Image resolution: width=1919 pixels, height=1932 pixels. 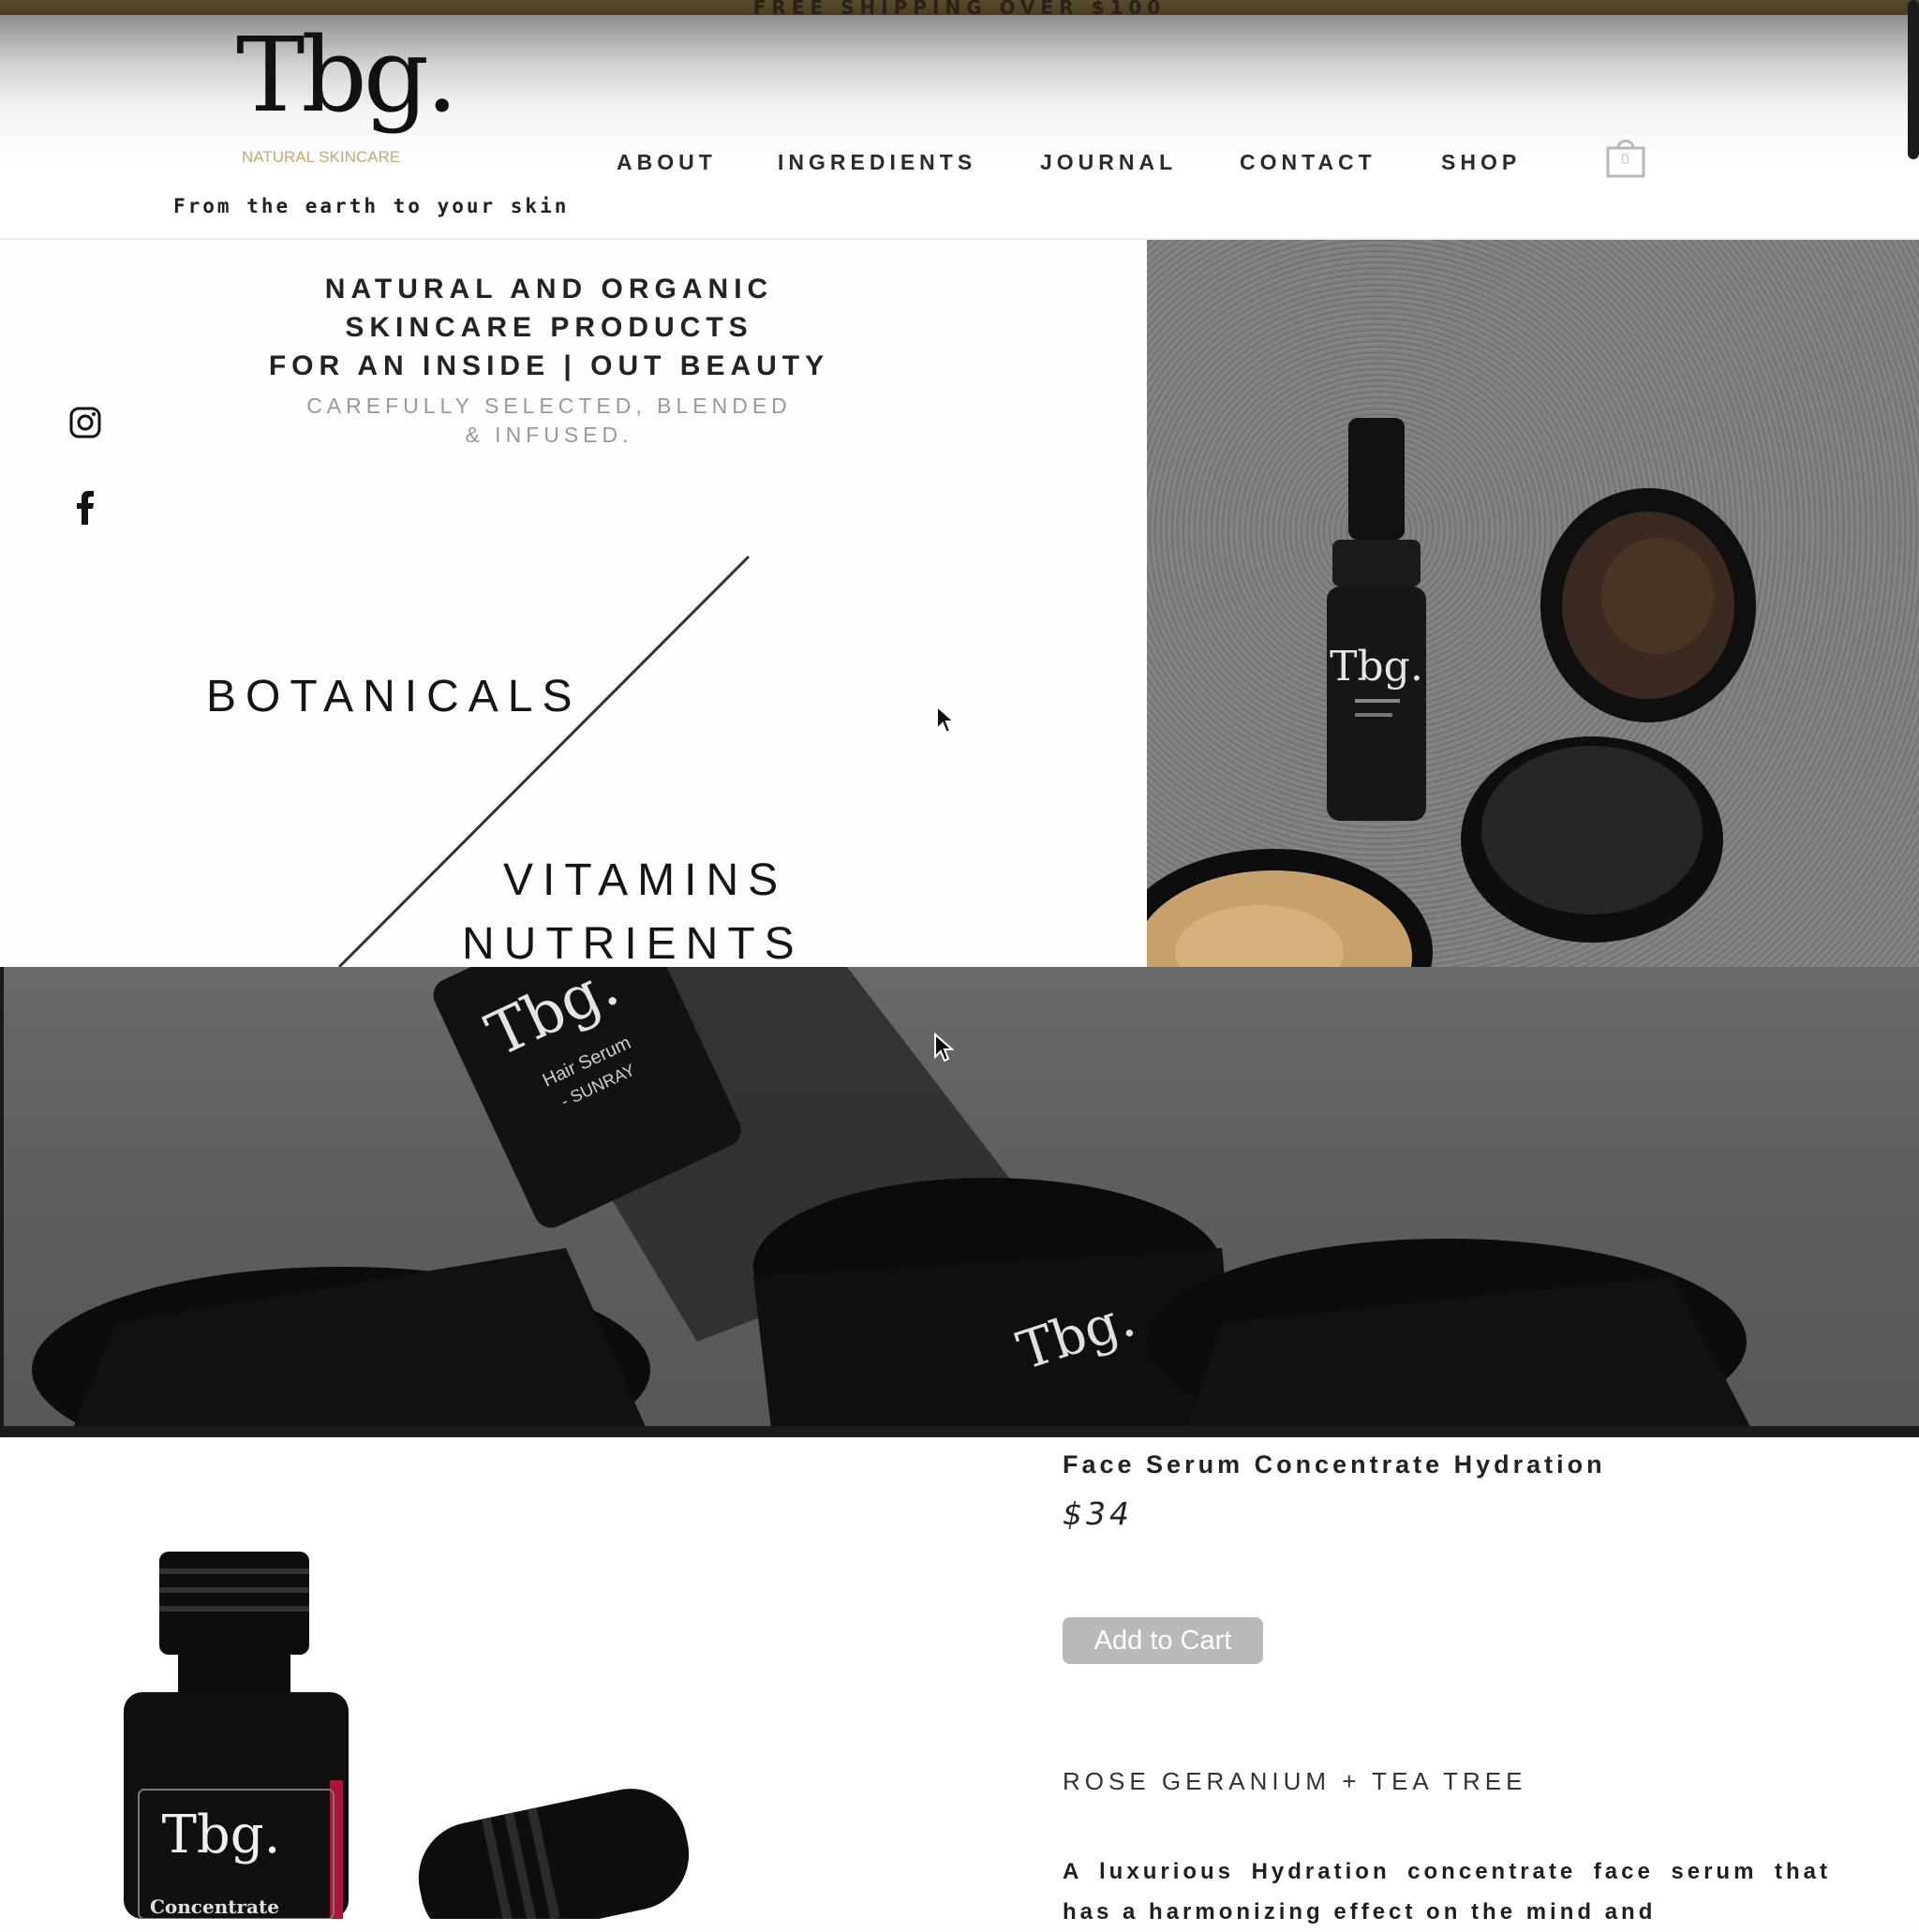 I want to click on nav-journal: JOURNAL, so click(x=1108, y=163).